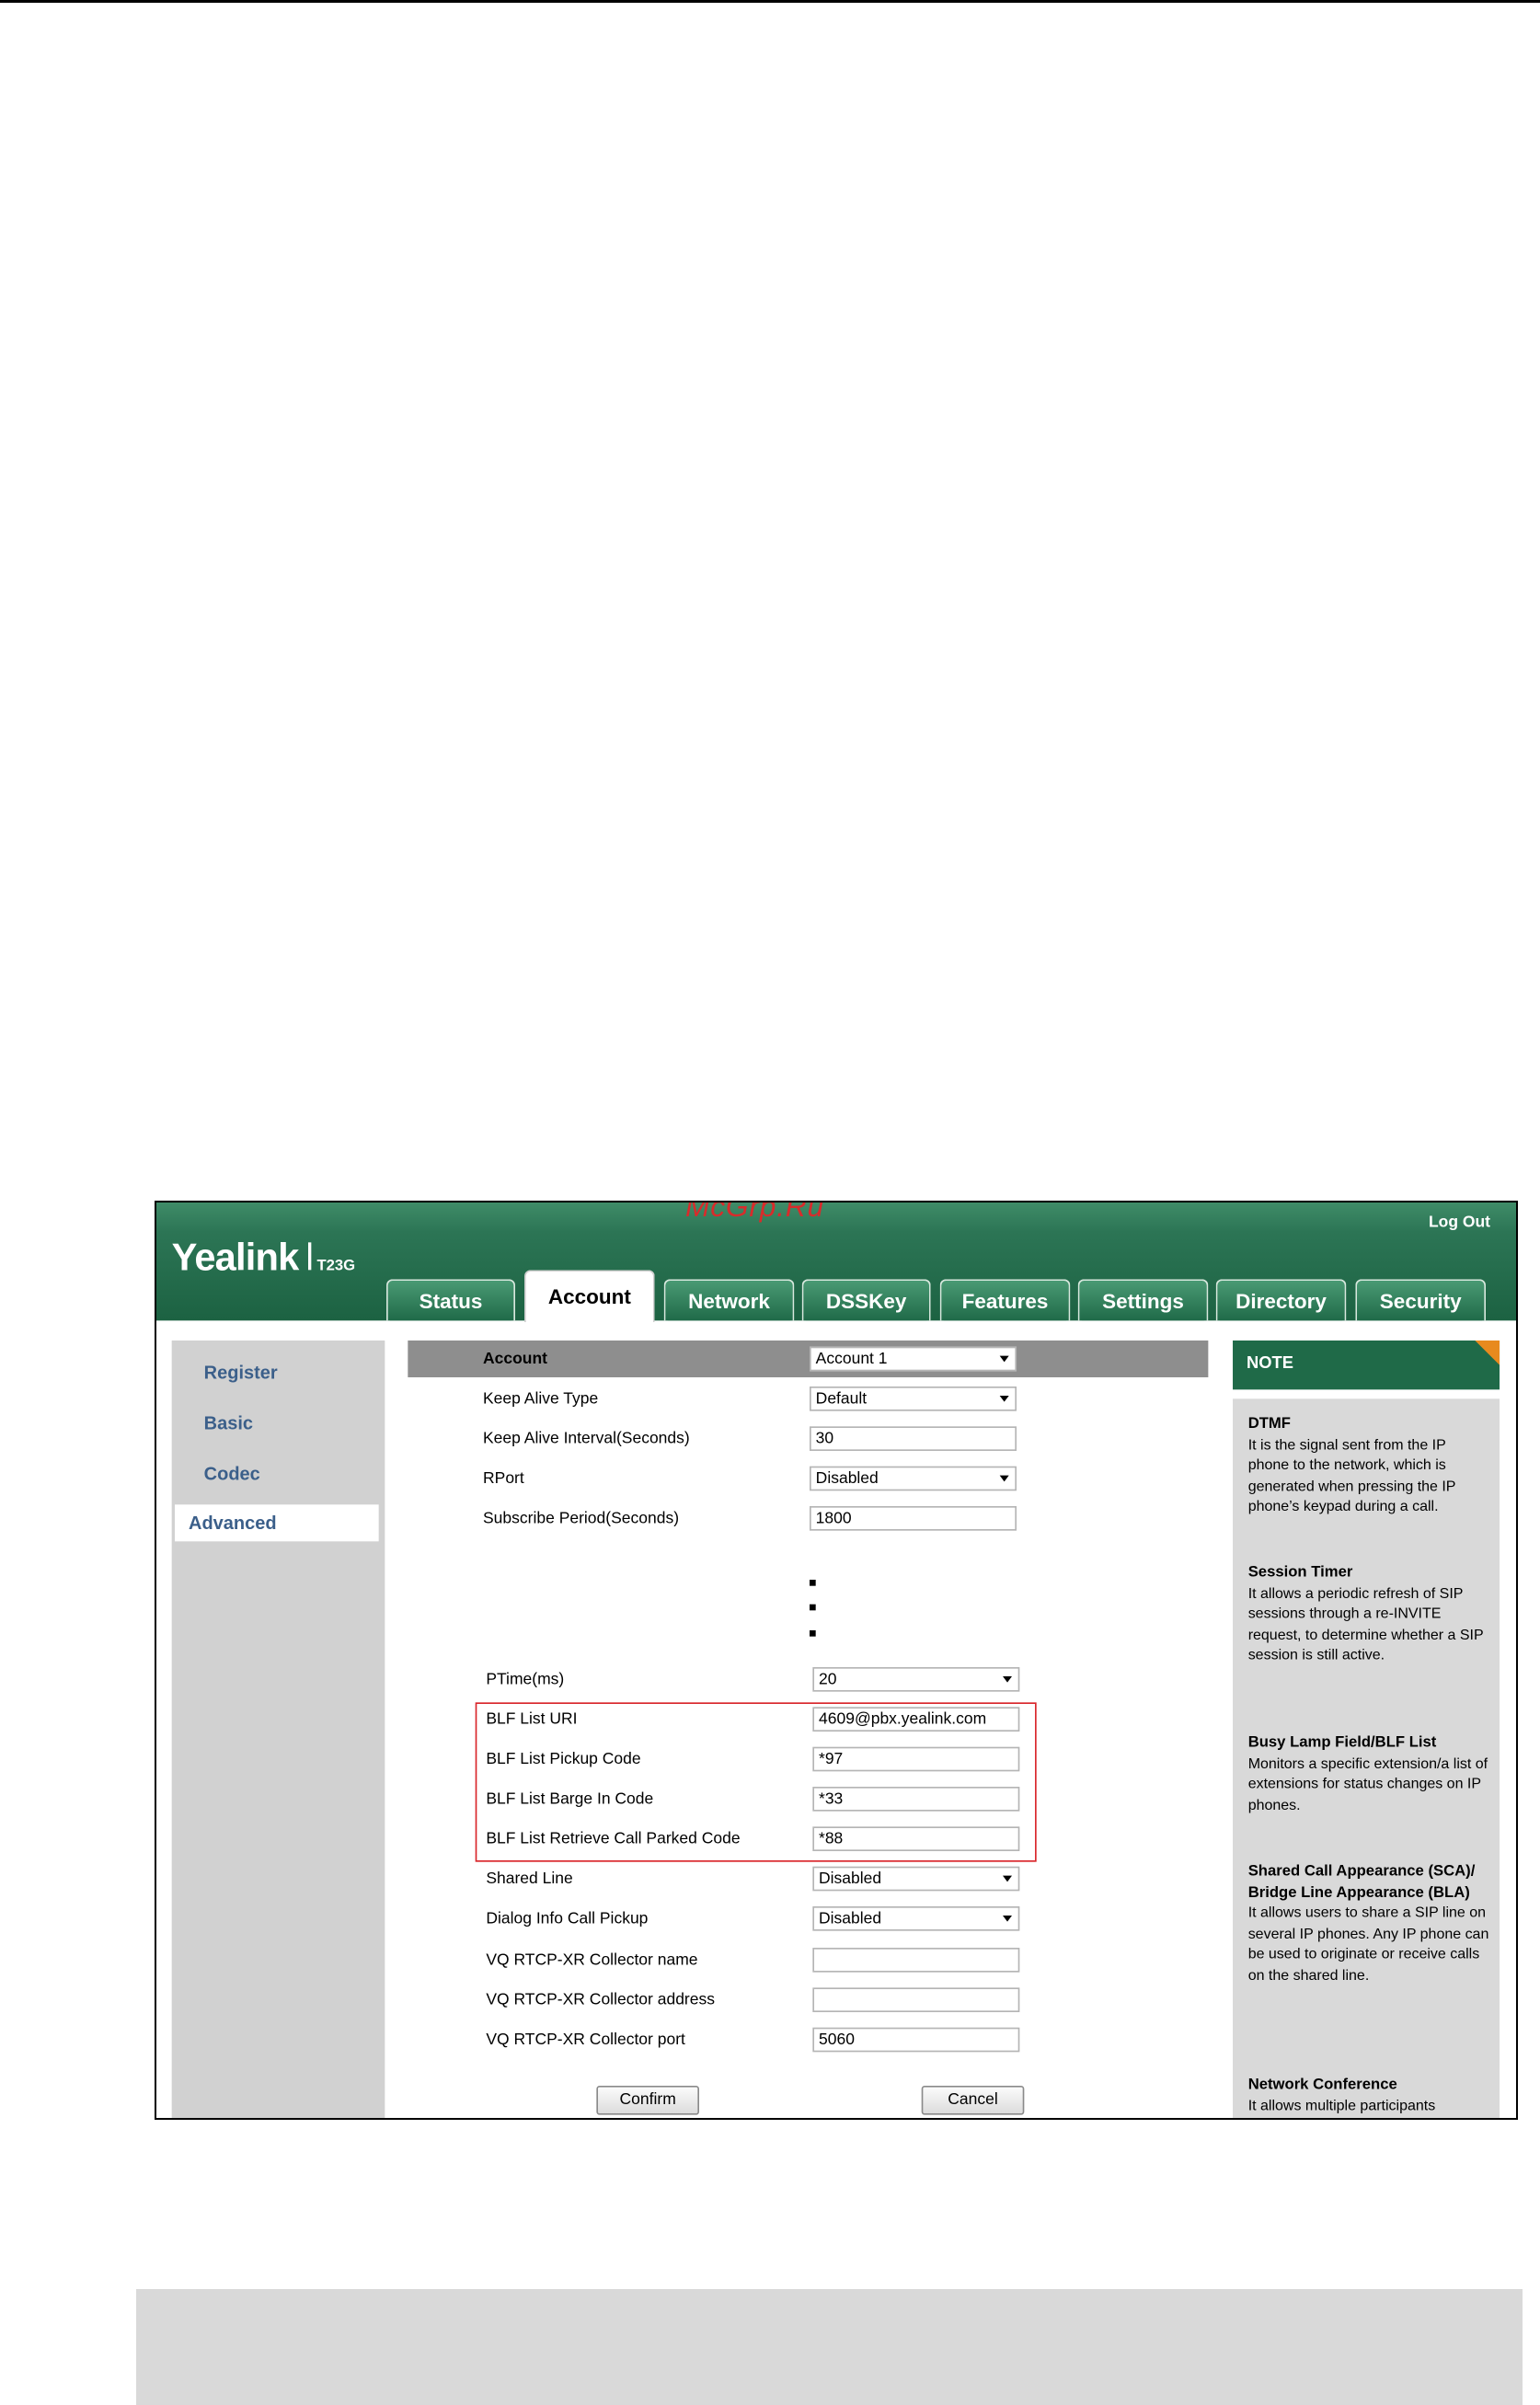 The height and width of the screenshot is (2405, 1540). Describe the element at coordinates (515, 1359) in the screenshot. I see `account-label: Account` at that location.